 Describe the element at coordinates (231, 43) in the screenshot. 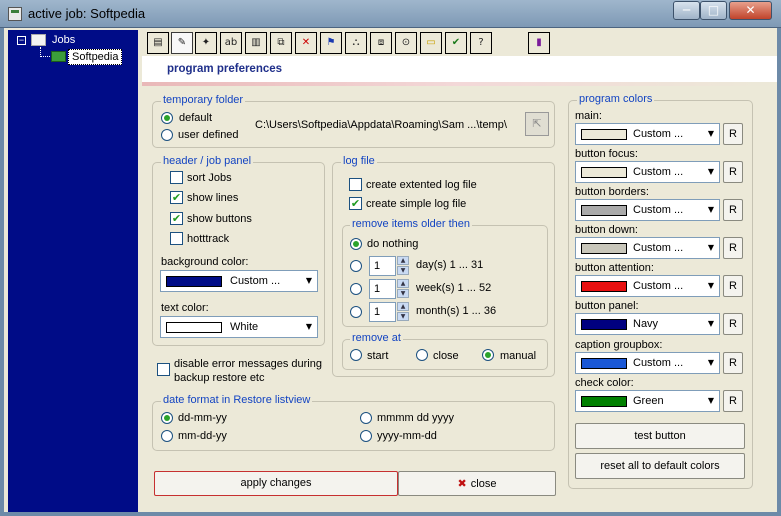

I see `rename-icon: ab` at that location.